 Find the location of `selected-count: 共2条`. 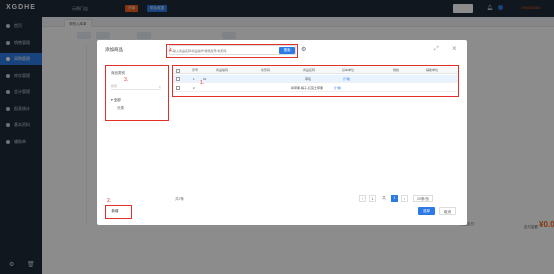

selected-count: 共2条 is located at coordinates (179, 199).